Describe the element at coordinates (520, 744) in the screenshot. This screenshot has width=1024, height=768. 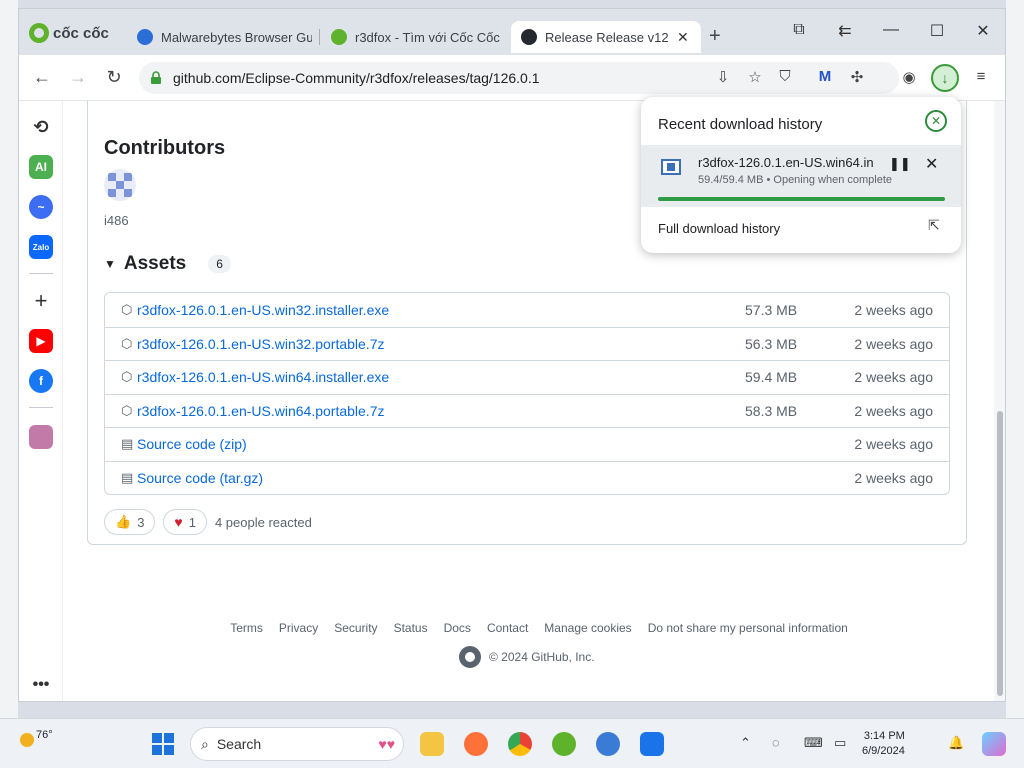
I see `chrome-icon` at that location.